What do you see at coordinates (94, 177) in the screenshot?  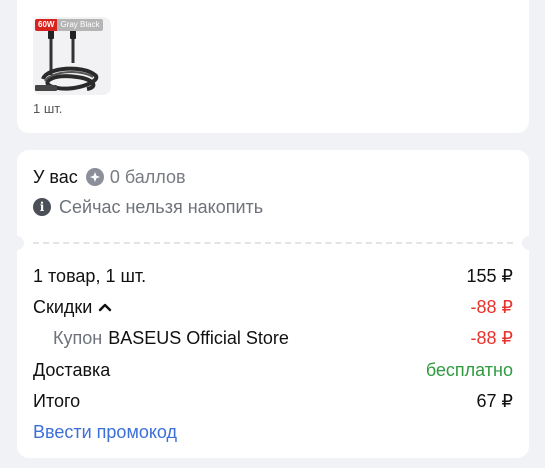 I see `points-coin-icon` at bounding box center [94, 177].